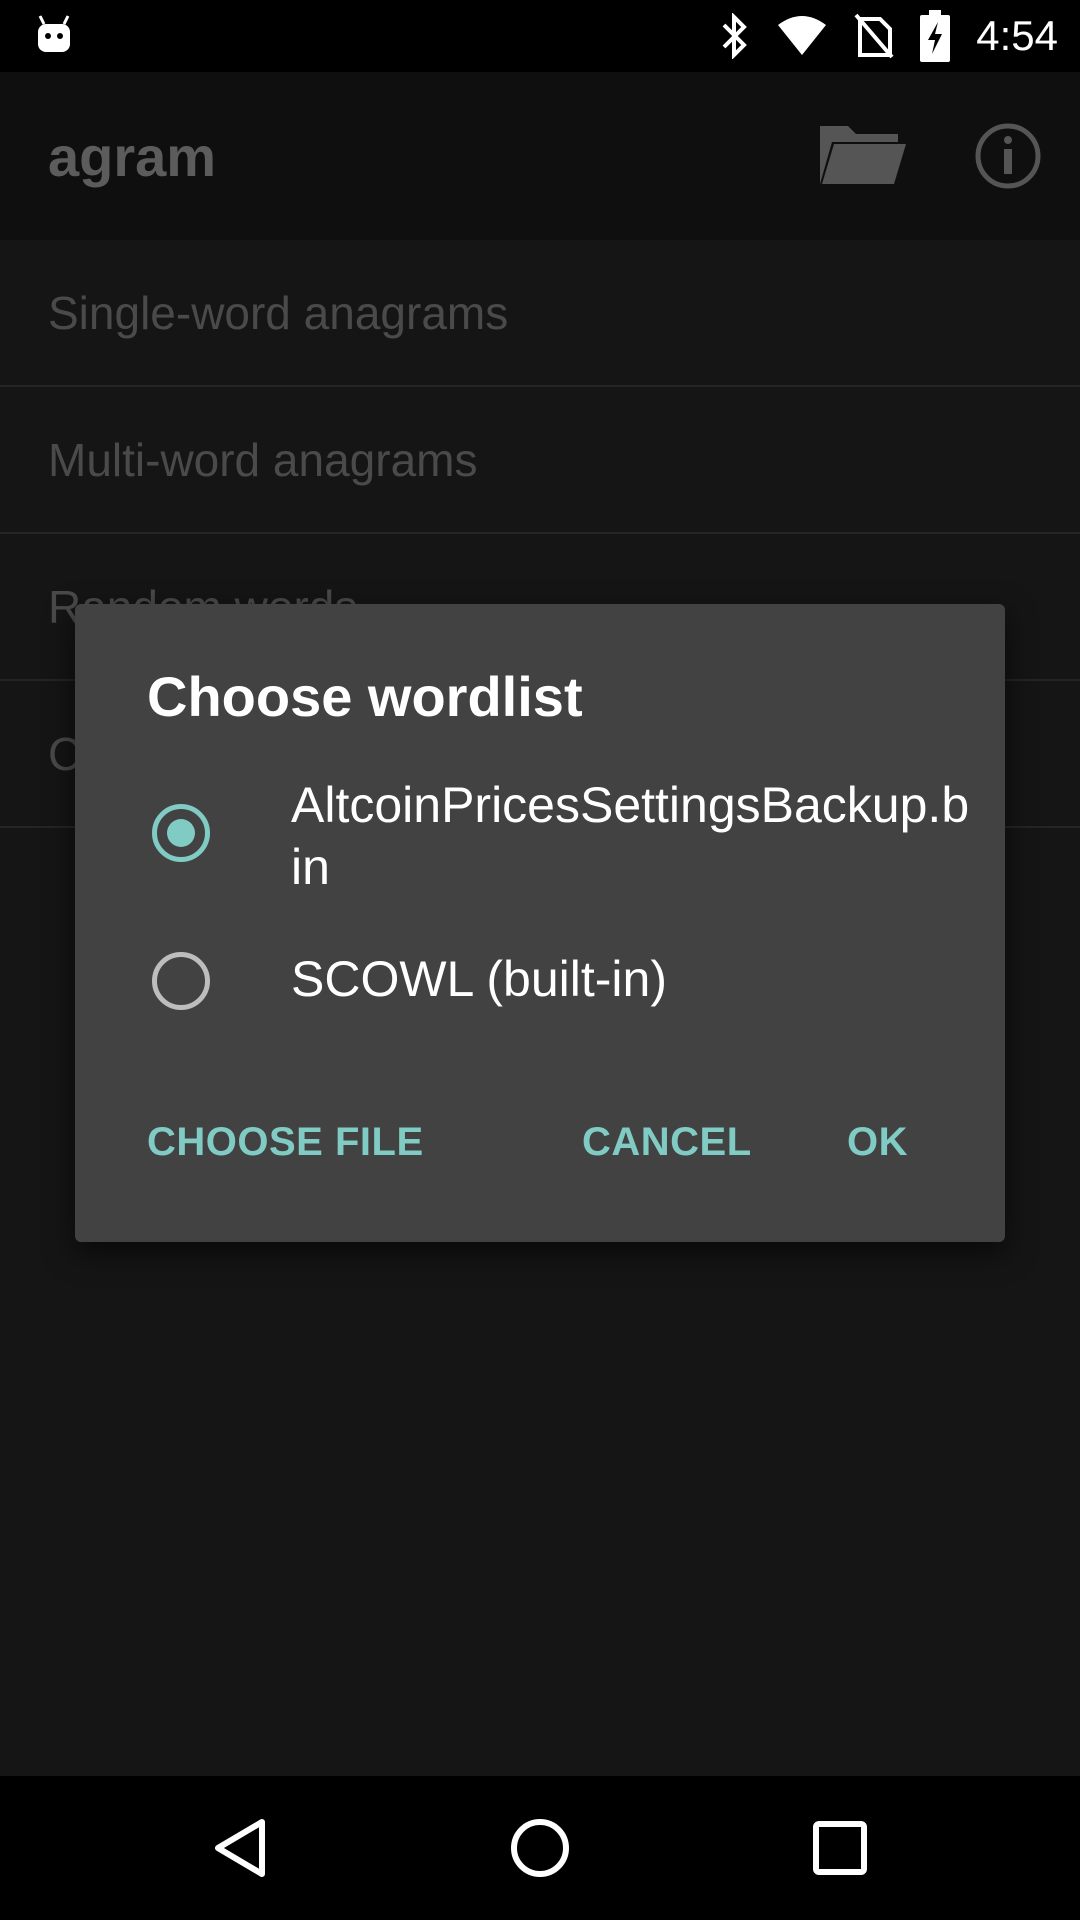 This screenshot has height=1920, width=1080. I want to click on status-bar: 4:54, so click(540, 36).